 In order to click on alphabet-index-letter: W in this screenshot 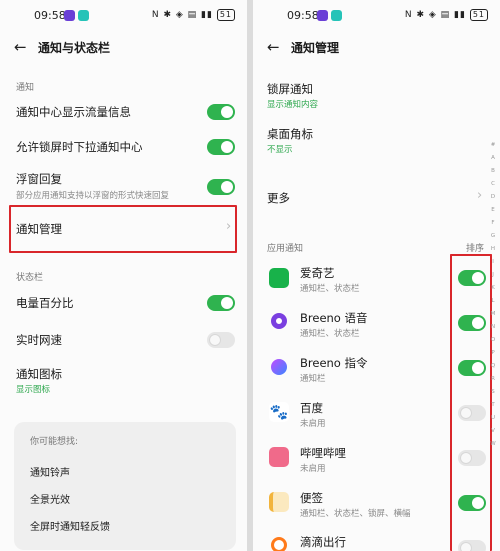, I will do `click(493, 444)`.